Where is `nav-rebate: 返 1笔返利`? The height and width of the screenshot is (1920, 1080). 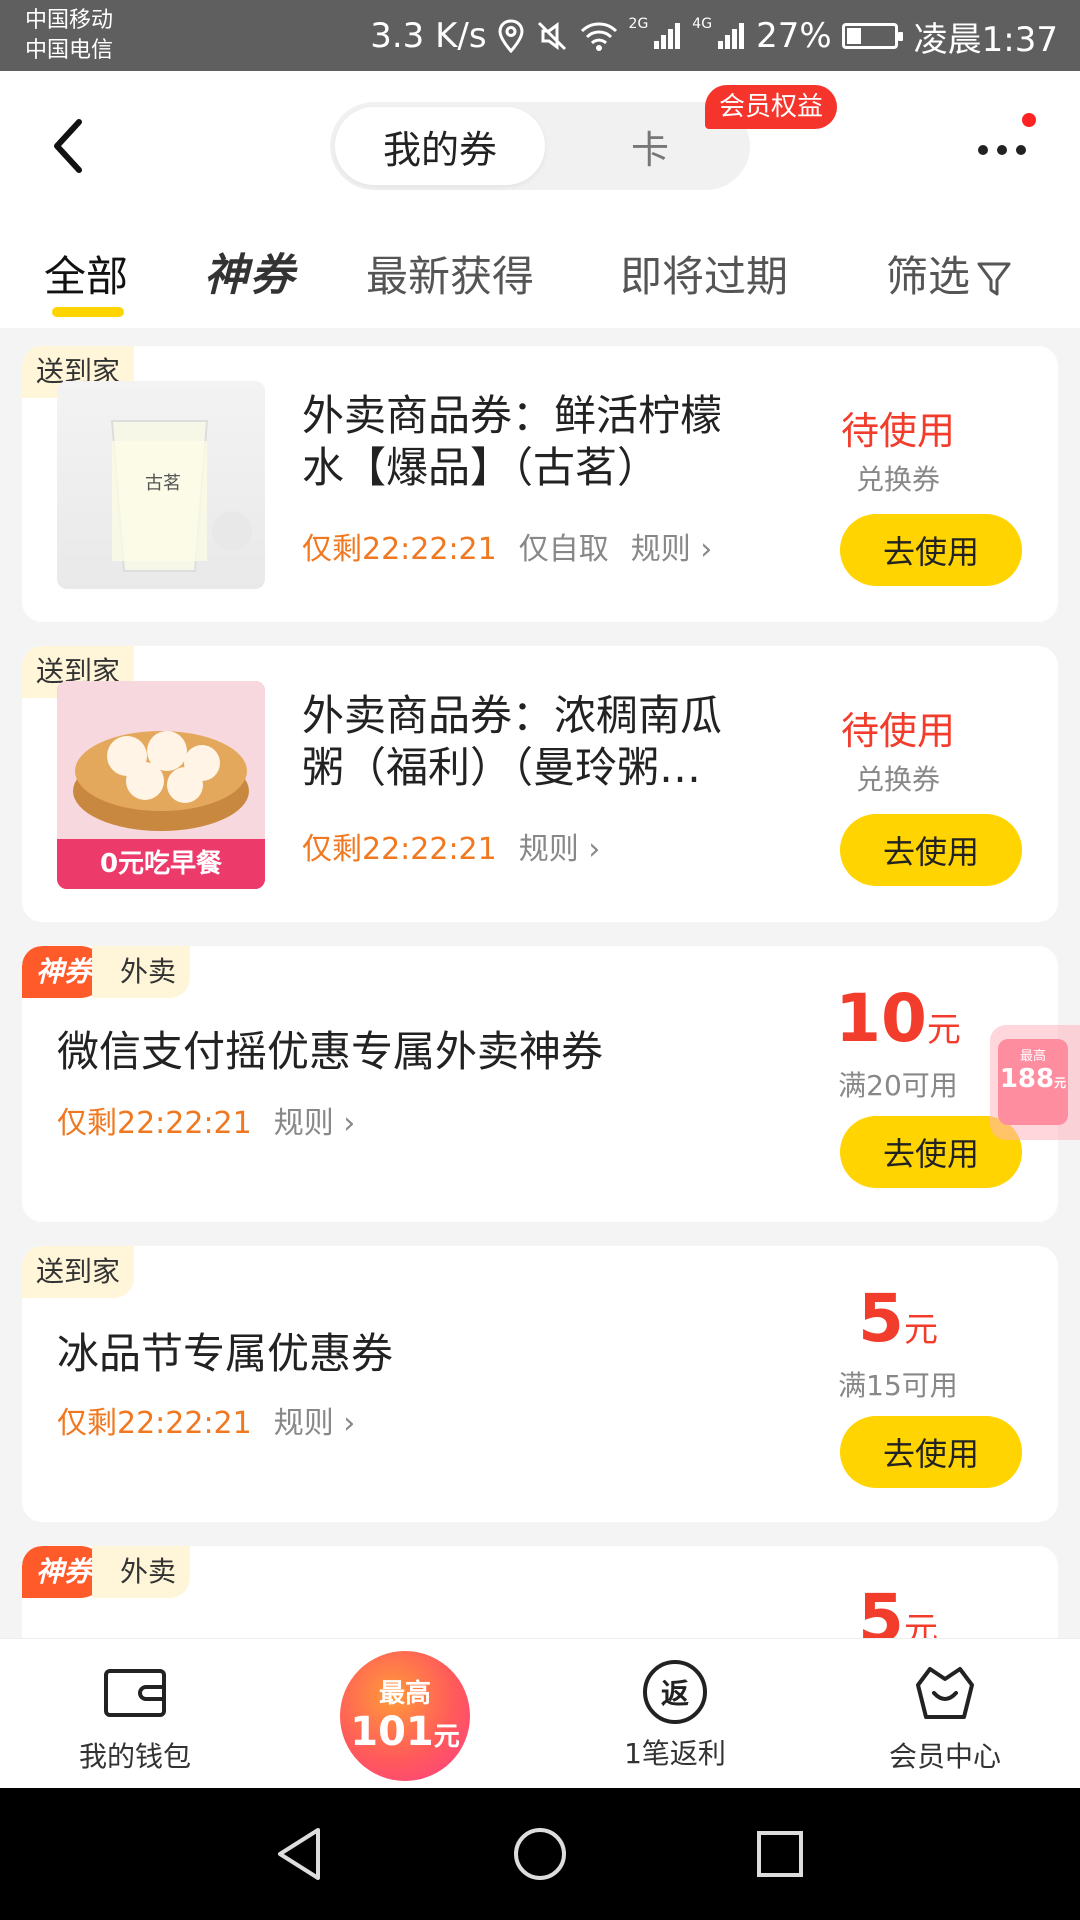 nav-rebate: 返 1笔返利 is located at coordinates (675, 1714).